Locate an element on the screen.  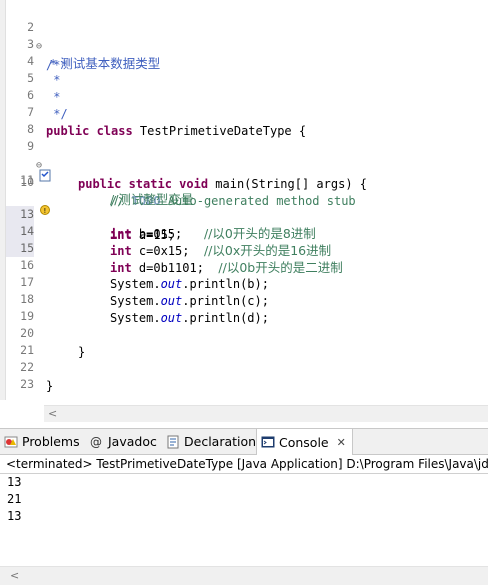
tab-problems: Problems is located at coordinates (42, 441).